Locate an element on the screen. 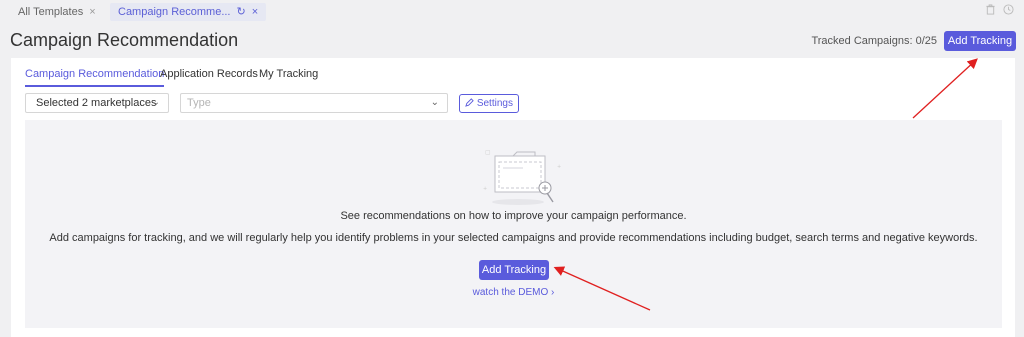  edit-icon is located at coordinates (469, 102).